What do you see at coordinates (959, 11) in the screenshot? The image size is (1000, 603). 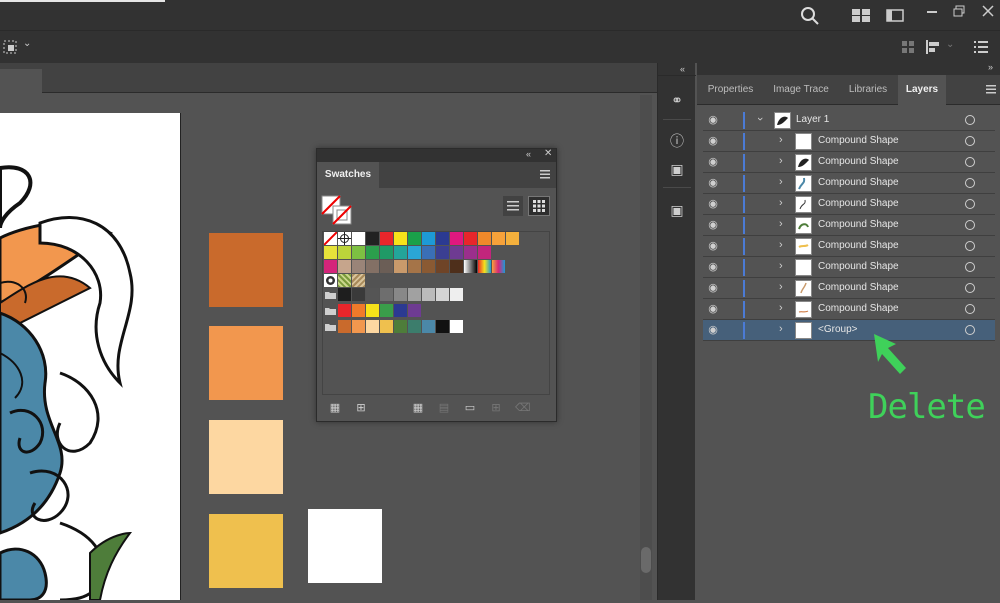 I see `restore-icon` at bounding box center [959, 11].